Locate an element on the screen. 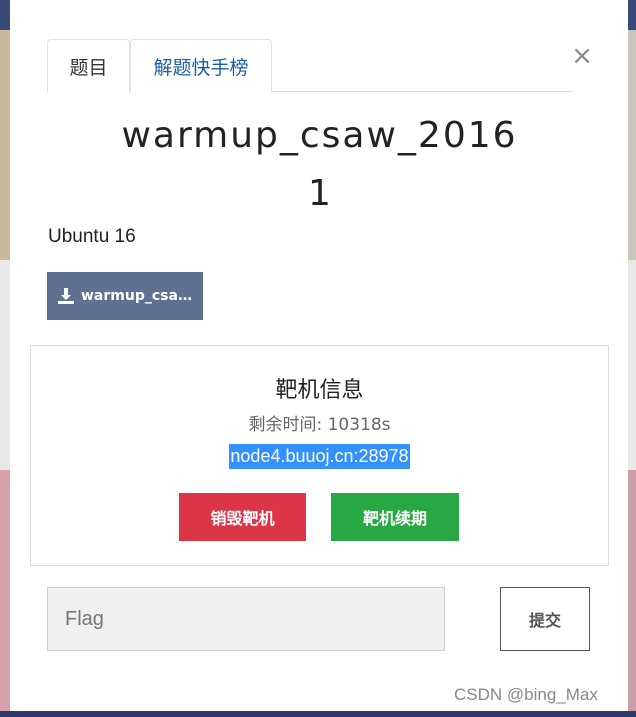  challenge-description: Ubuntu 16 is located at coordinates (92, 236).